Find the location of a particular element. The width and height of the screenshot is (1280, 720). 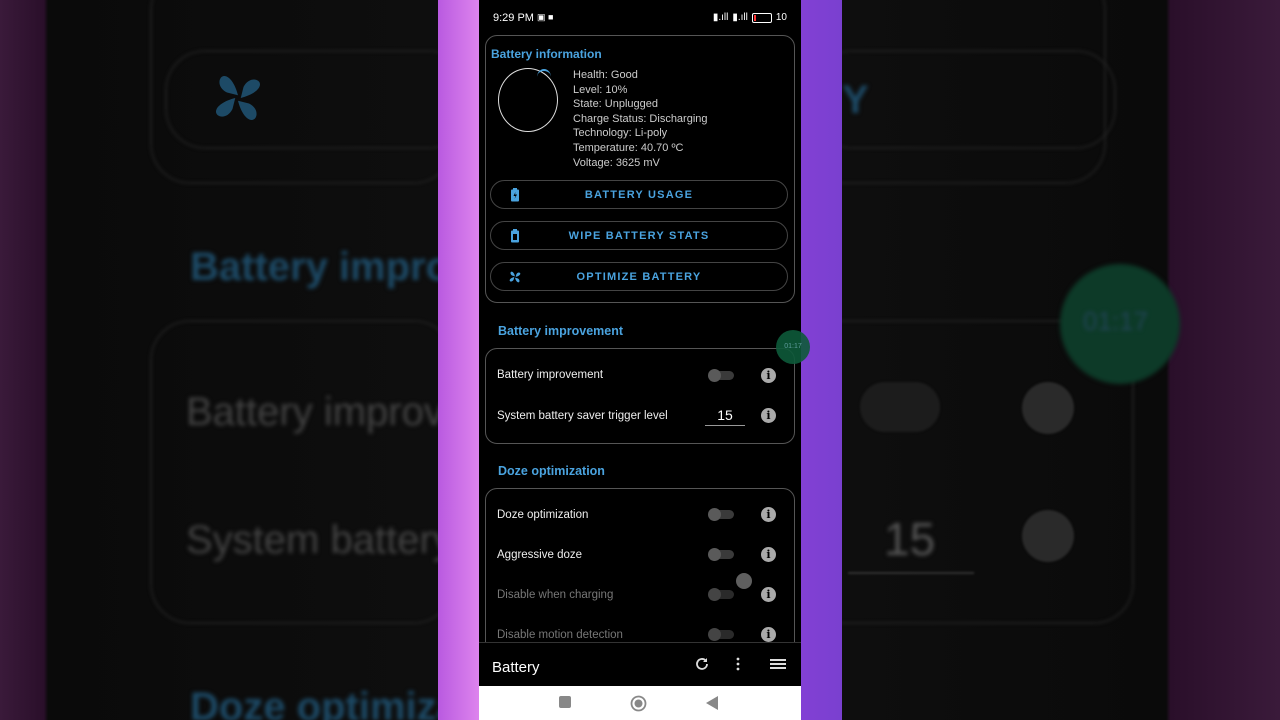

wipe-battery-stats-label: WIPE BATTERY STATS is located at coordinates (639, 236).